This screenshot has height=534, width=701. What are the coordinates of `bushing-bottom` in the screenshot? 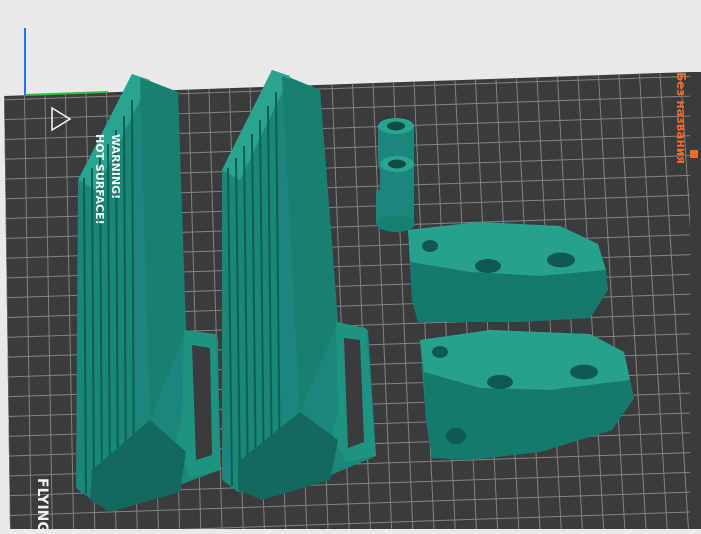 It's located at (395, 194).